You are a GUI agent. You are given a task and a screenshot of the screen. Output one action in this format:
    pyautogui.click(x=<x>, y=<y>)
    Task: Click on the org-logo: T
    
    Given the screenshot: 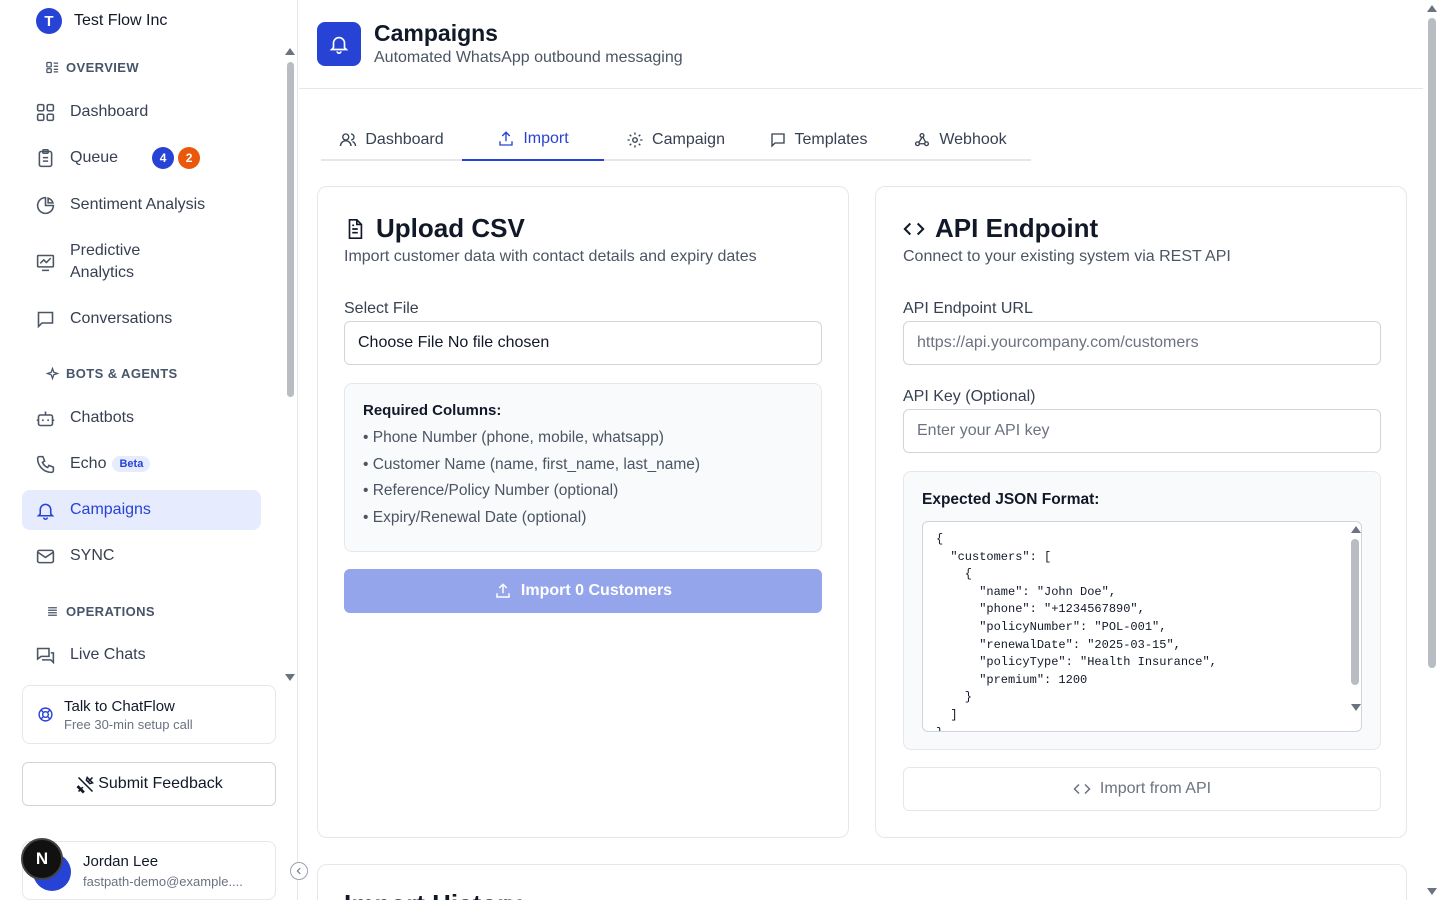 What is the action you would take?
    pyautogui.click(x=49, y=21)
    